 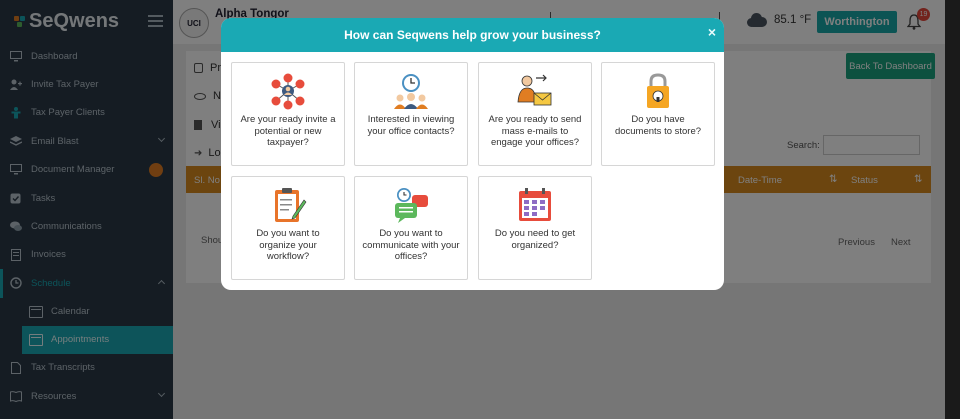 What do you see at coordinates (535, 204) in the screenshot?
I see `calendar-icon` at bounding box center [535, 204].